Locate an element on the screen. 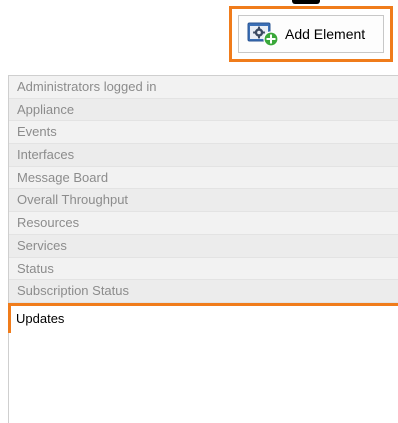  list-item-updates: Updates is located at coordinates (203, 317).